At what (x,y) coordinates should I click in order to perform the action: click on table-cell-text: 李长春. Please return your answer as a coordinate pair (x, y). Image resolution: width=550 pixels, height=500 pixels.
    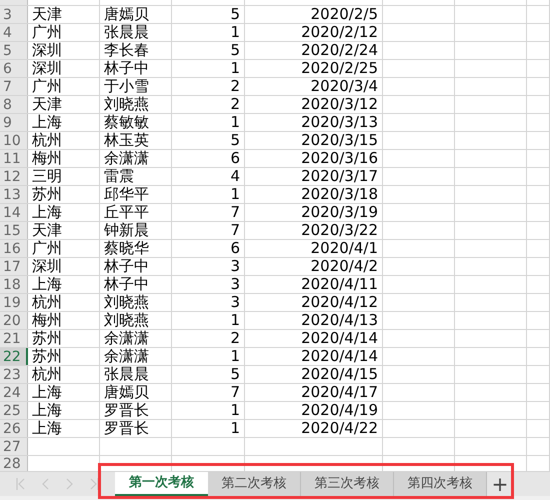
    Looking at the image, I should click on (126, 50).